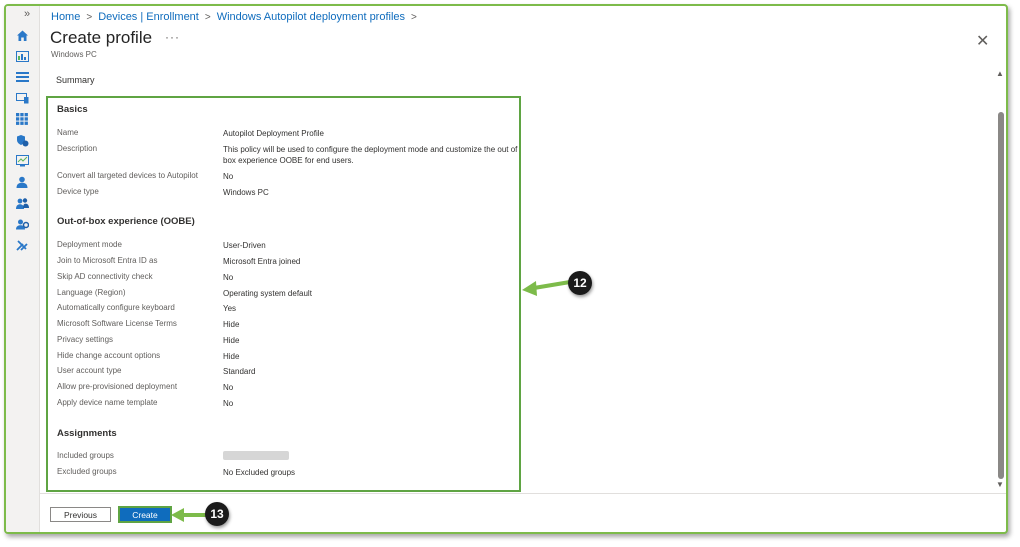 The width and height of the screenshot is (1020, 547). Describe the element at coordinates (74, 54) in the screenshot. I see `page-subtitle: Windows PC` at that location.